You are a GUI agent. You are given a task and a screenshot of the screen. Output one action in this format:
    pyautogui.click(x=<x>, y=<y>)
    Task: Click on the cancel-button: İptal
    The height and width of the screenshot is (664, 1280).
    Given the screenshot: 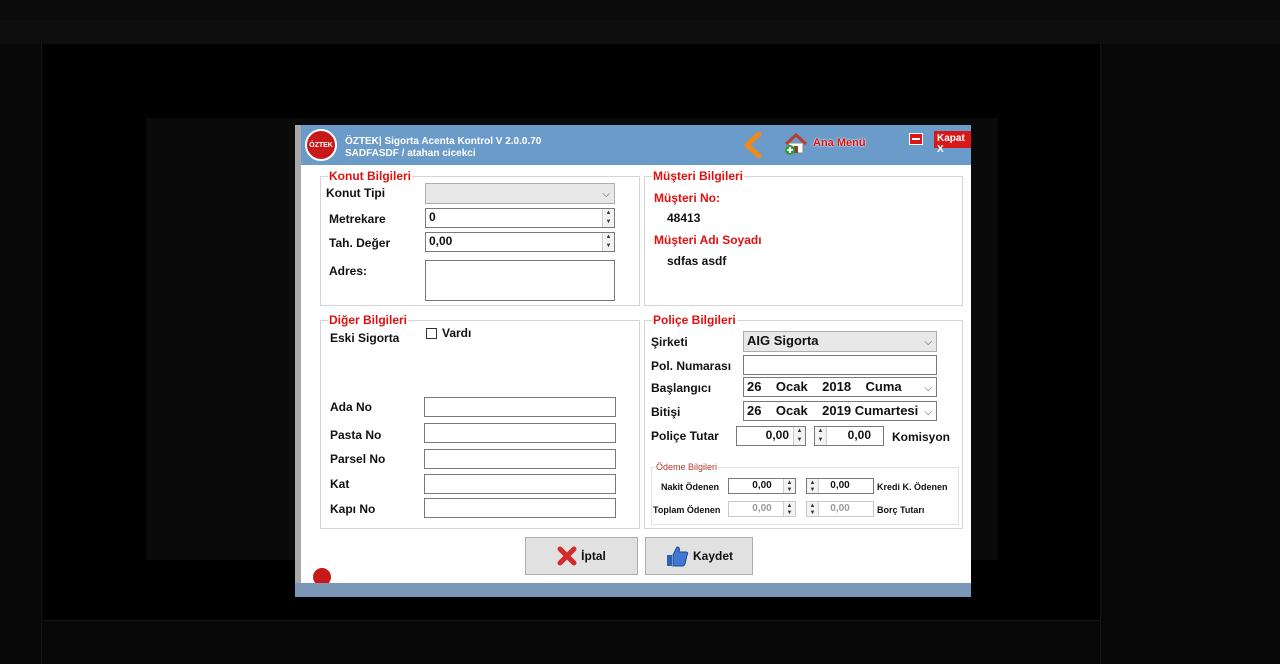 What is the action you would take?
    pyautogui.click(x=581, y=556)
    